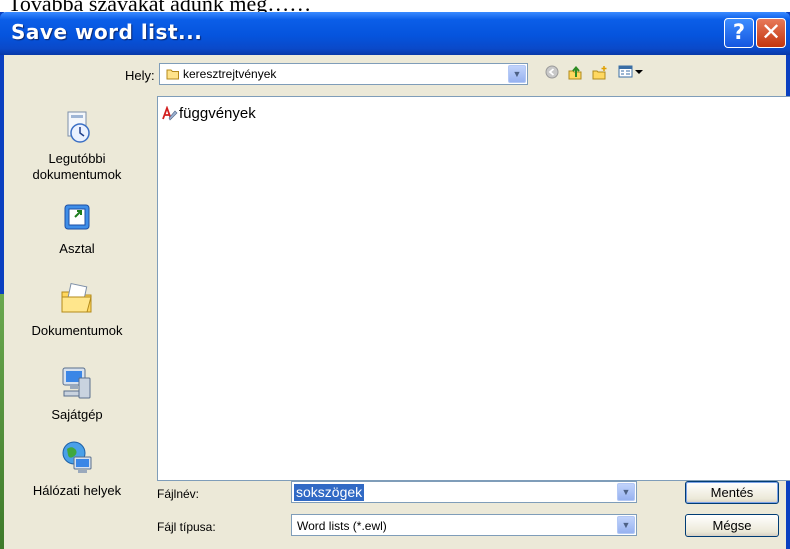 The image size is (790, 549). Describe the element at coordinates (178, 494) in the screenshot. I see `filename-label: Fájlnév:` at that location.